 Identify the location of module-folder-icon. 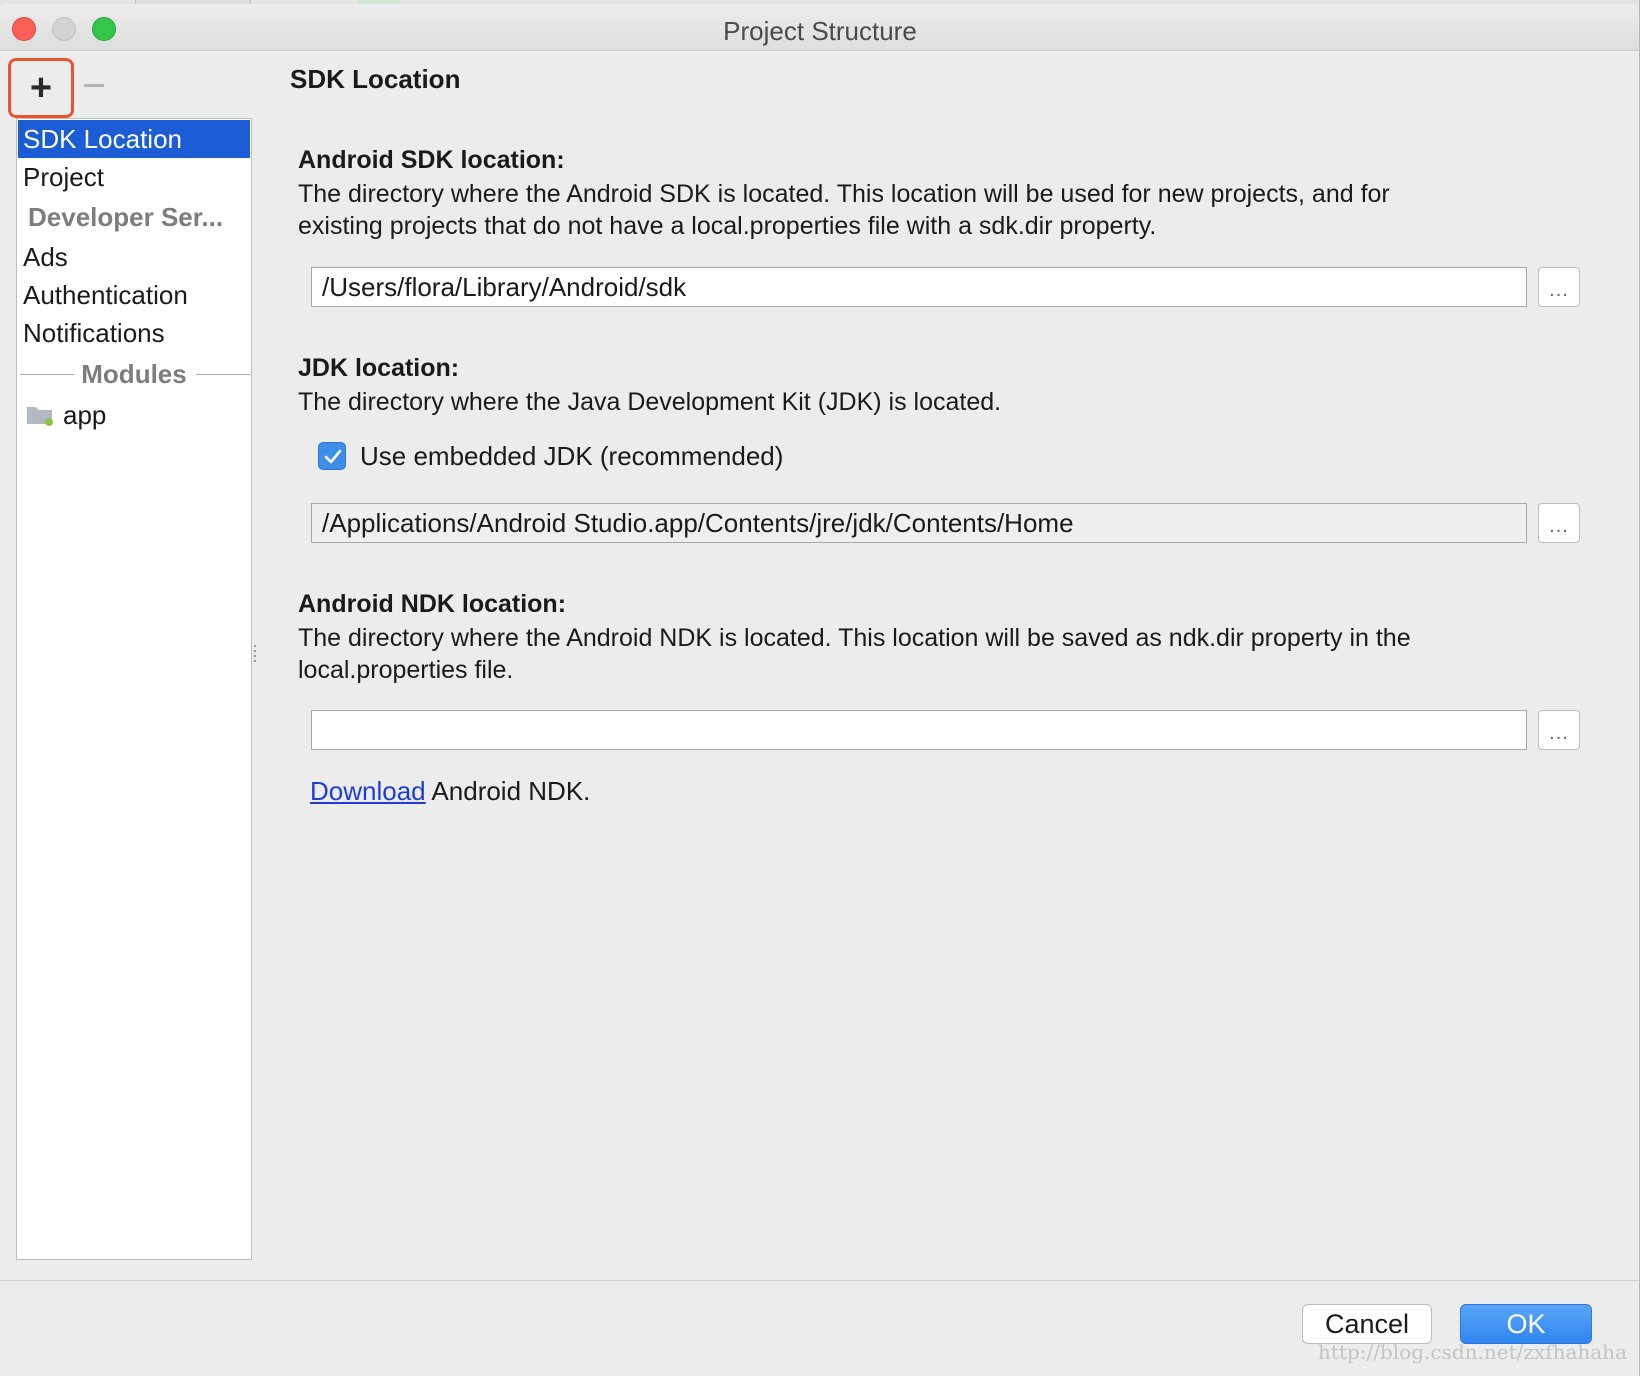
(40, 416).